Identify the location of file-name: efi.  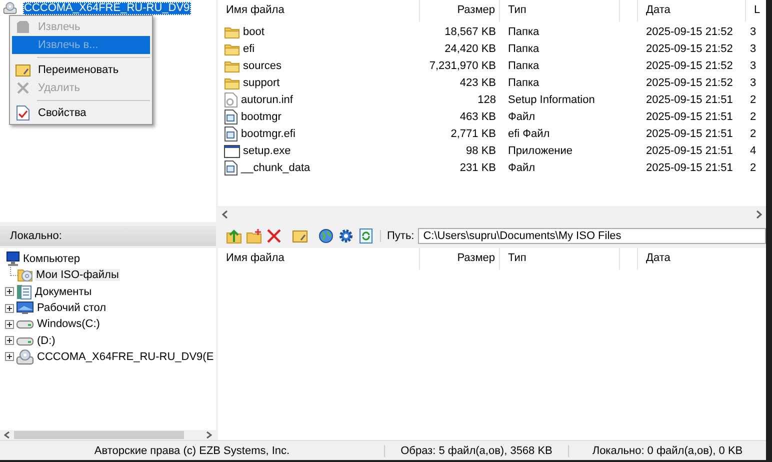
(249, 48).